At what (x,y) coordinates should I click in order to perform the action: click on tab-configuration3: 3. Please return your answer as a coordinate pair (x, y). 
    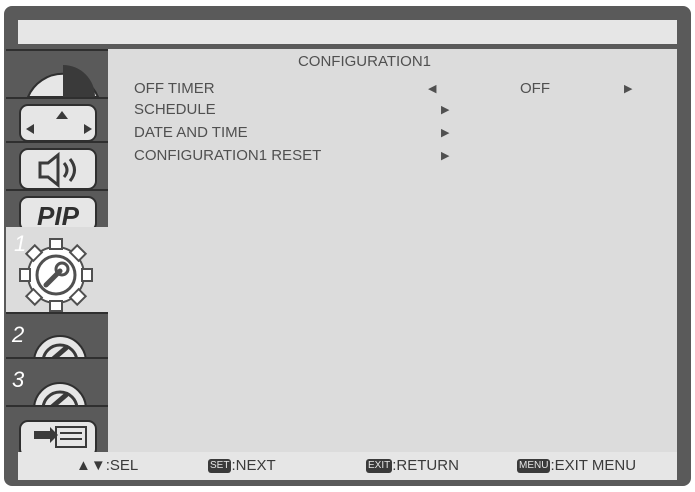
    Looking at the image, I should click on (57, 382).